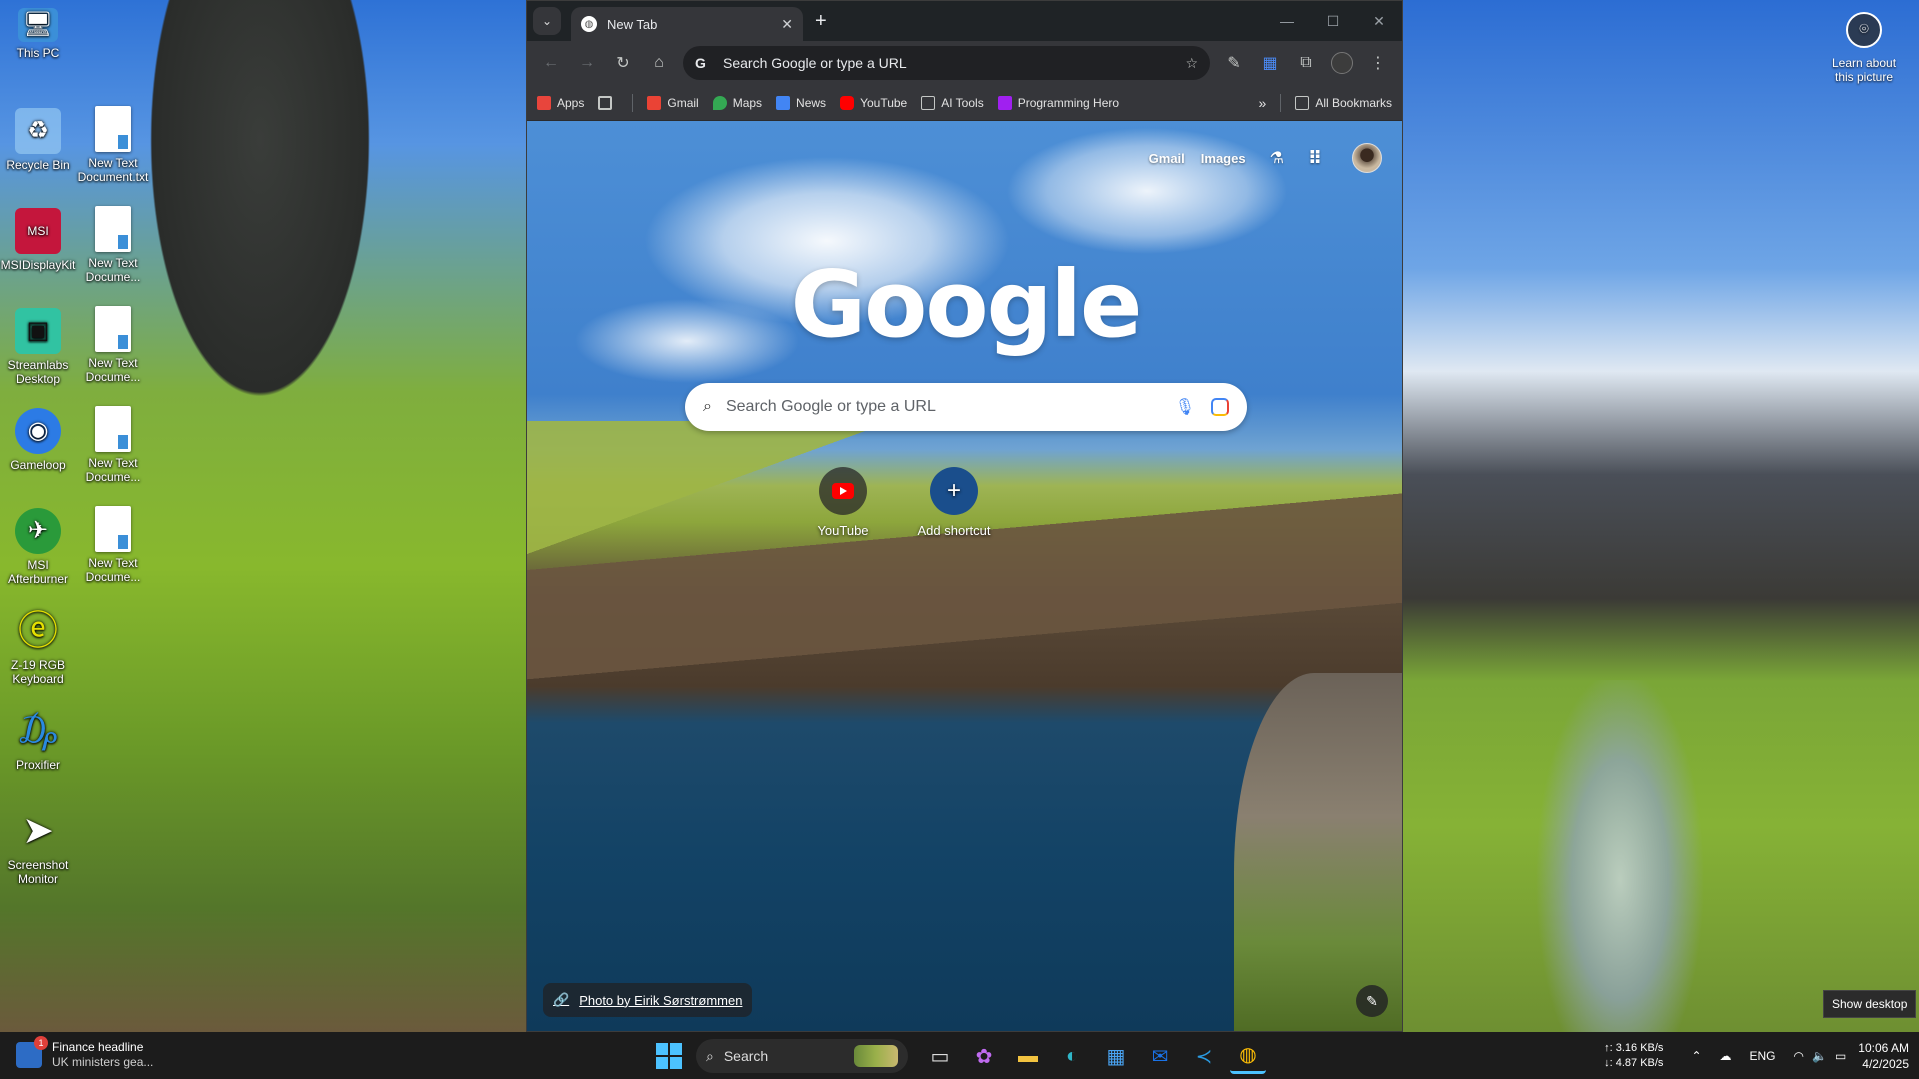 The width and height of the screenshot is (1919, 1079). Describe the element at coordinates (1379, 21) in the screenshot. I see `close-window-button: ✕` at that location.